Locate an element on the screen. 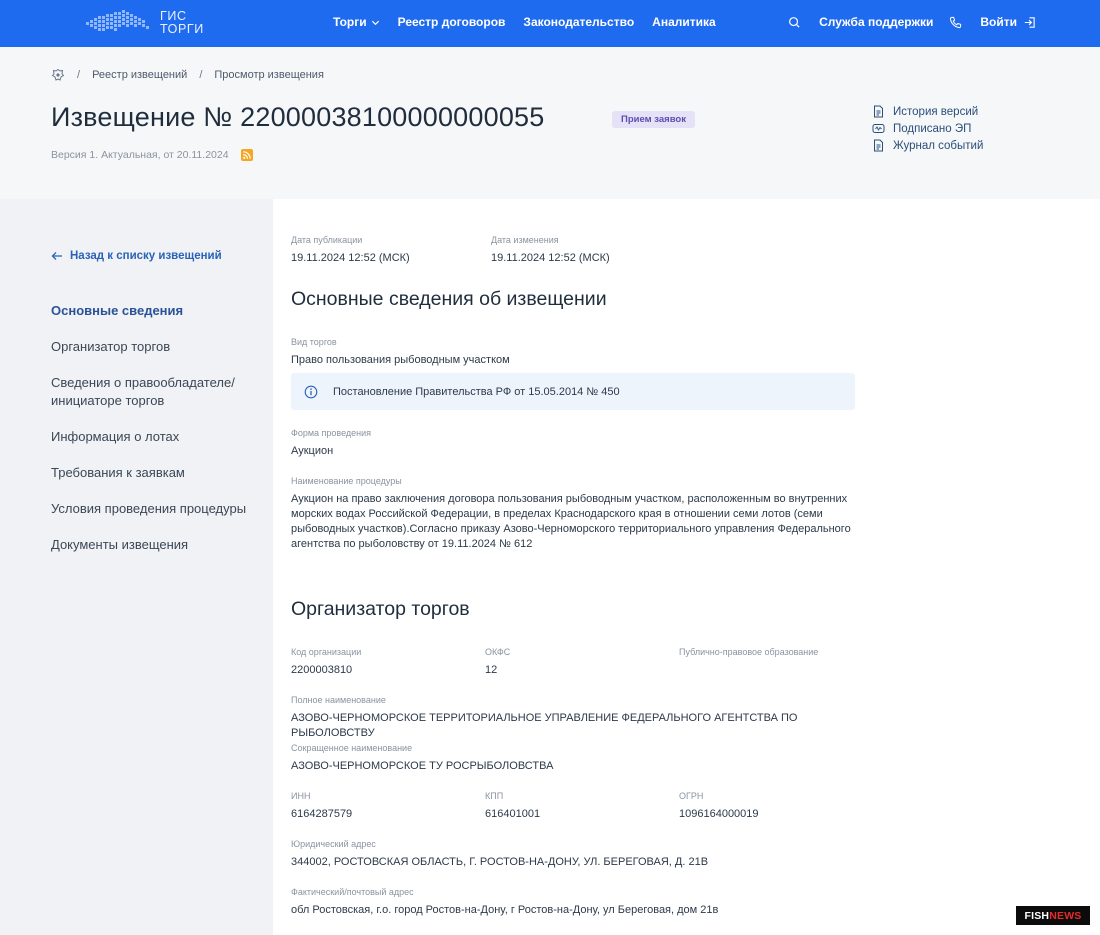 The width and height of the screenshot is (1100, 935). okfs-field: ОКФС 12 is located at coordinates (497, 662).